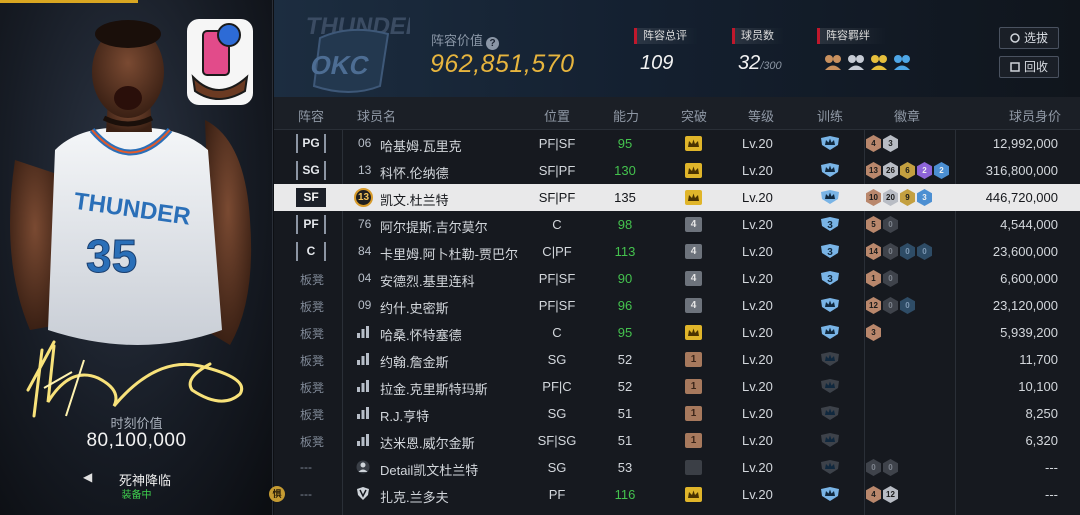 Image resolution: width=1080 pixels, height=515 pixels. I want to click on badge-hex-icon: 10, so click(873, 197).